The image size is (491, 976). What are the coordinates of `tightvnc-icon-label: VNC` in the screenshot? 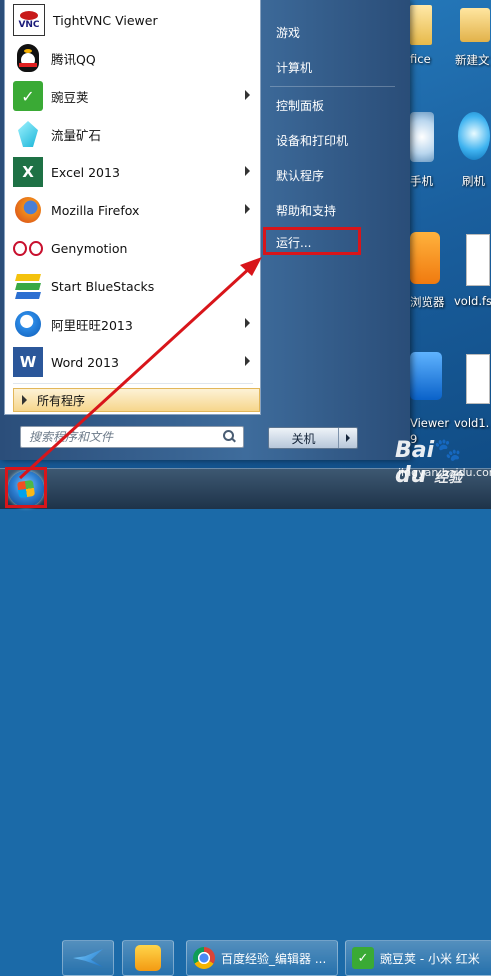 It's located at (29, 24).